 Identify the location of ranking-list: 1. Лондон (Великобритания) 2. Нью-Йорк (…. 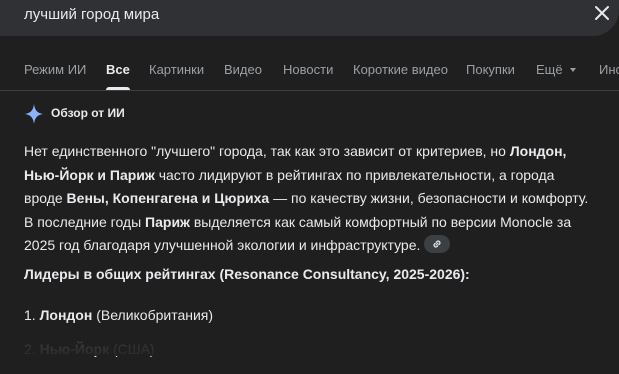
(118, 340).